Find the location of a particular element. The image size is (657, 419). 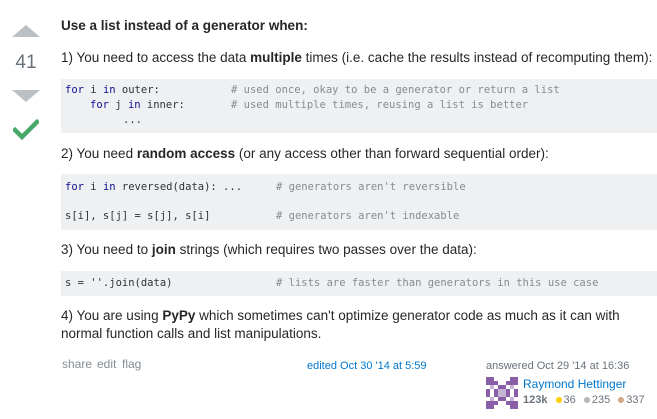

share-link: share is located at coordinates (77, 364).